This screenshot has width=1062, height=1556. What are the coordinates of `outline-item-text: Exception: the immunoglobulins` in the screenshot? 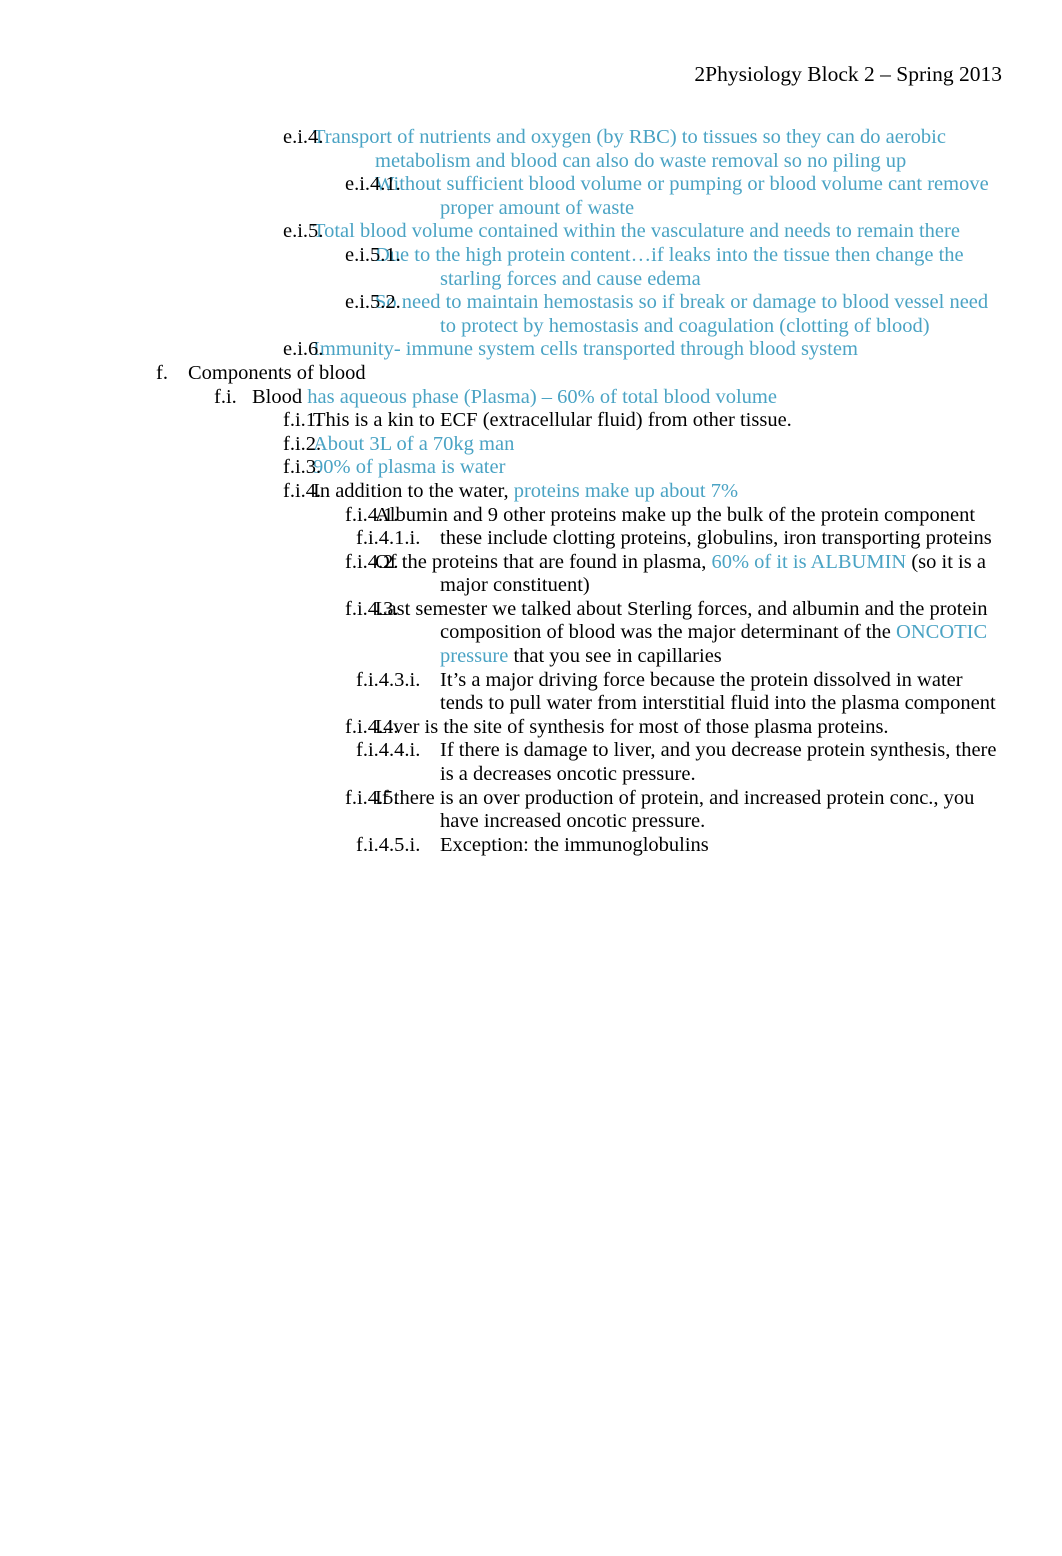 It's located at (721, 846).